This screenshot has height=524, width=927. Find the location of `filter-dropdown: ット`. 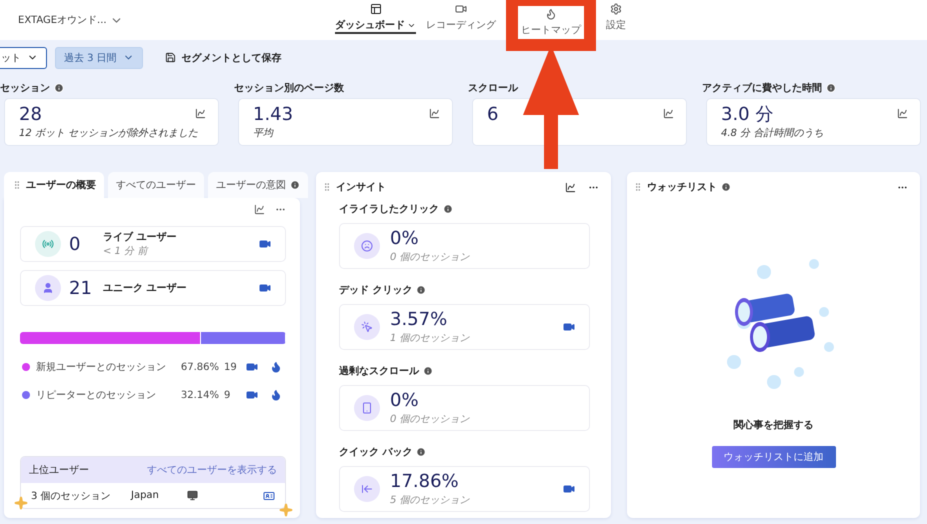

filter-dropdown: ット is located at coordinates (23, 57).